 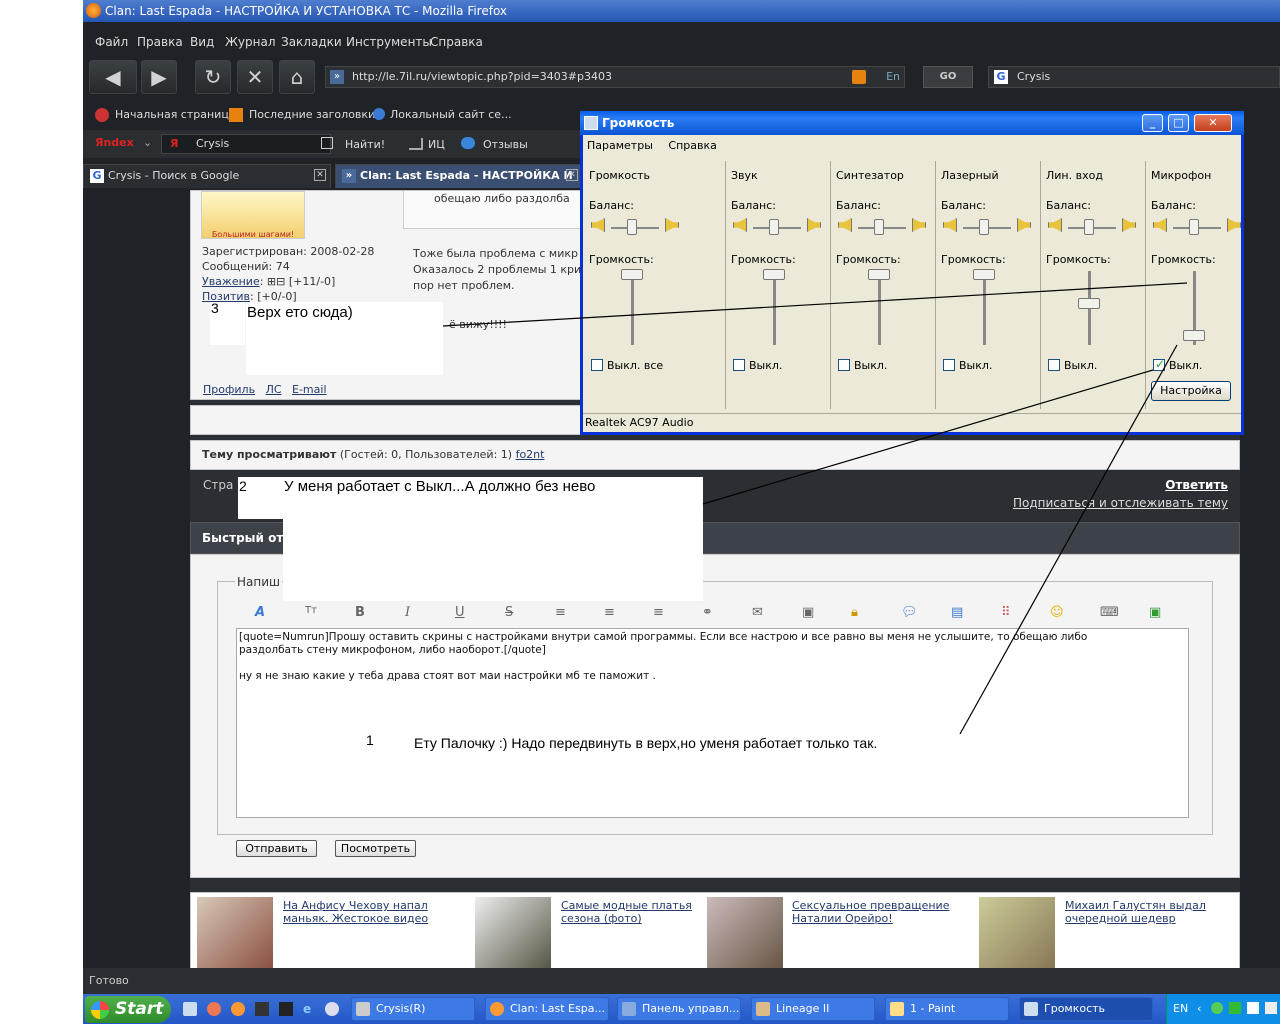 I want to click on maximize-button: □, so click(x=1178, y=123).